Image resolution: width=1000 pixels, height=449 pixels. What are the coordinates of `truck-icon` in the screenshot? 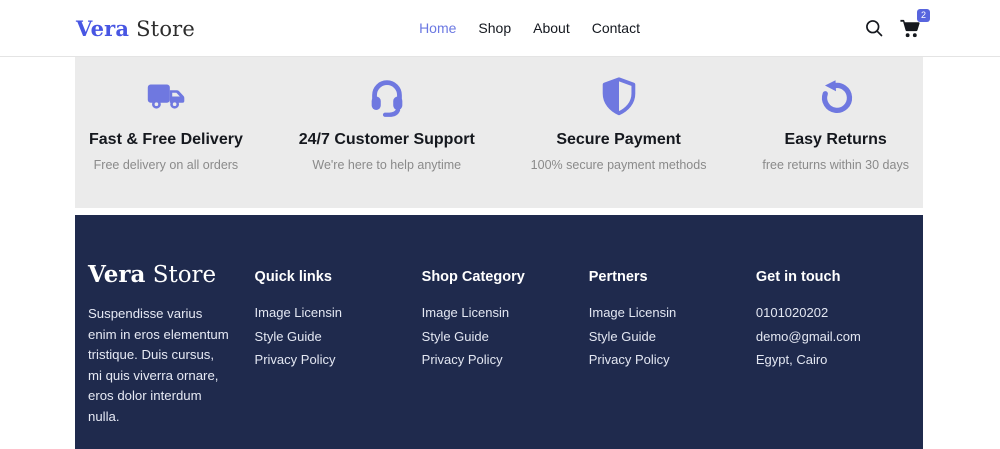 It's located at (166, 96).